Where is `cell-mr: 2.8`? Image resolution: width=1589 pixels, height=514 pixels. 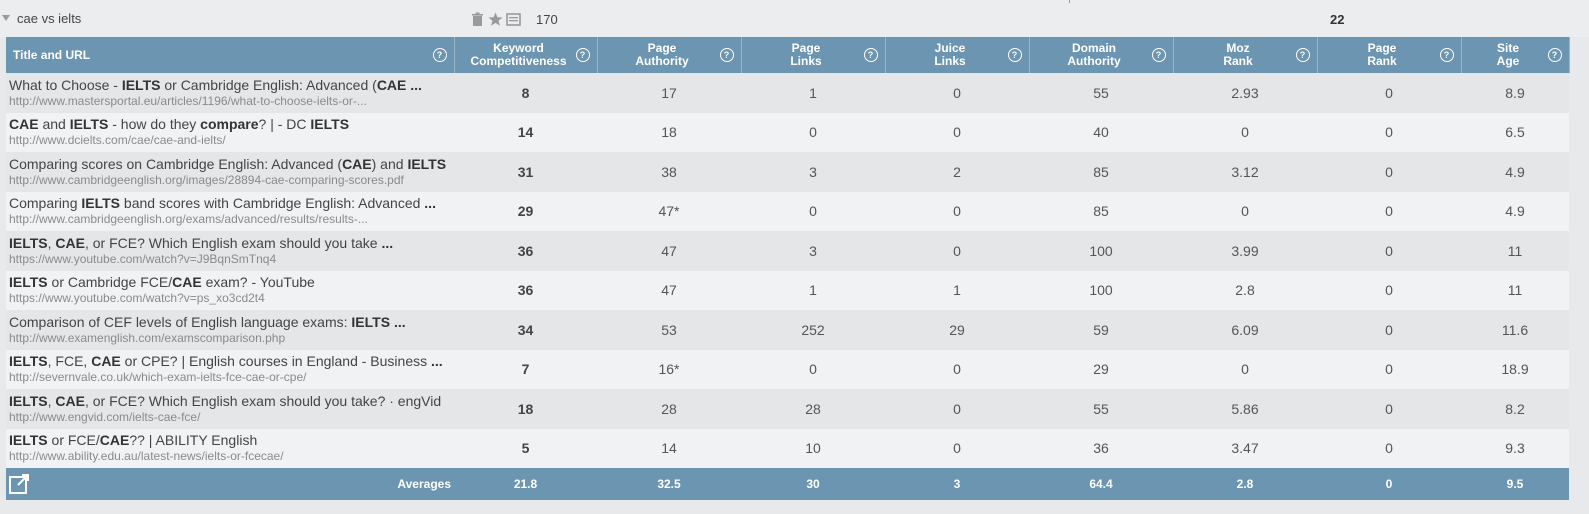
cell-mr: 2.8 is located at coordinates (1245, 290).